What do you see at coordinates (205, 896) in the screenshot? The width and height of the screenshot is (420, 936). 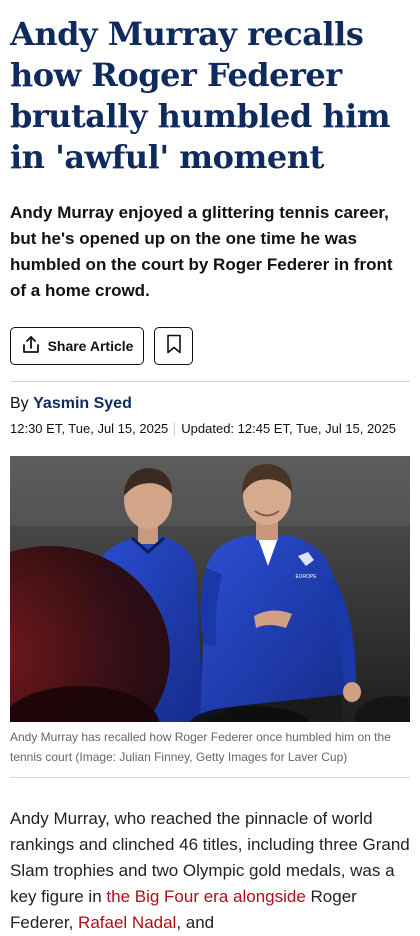 I see `big-four-link: the Big Four era alongside` at bounding box center [205, 896].